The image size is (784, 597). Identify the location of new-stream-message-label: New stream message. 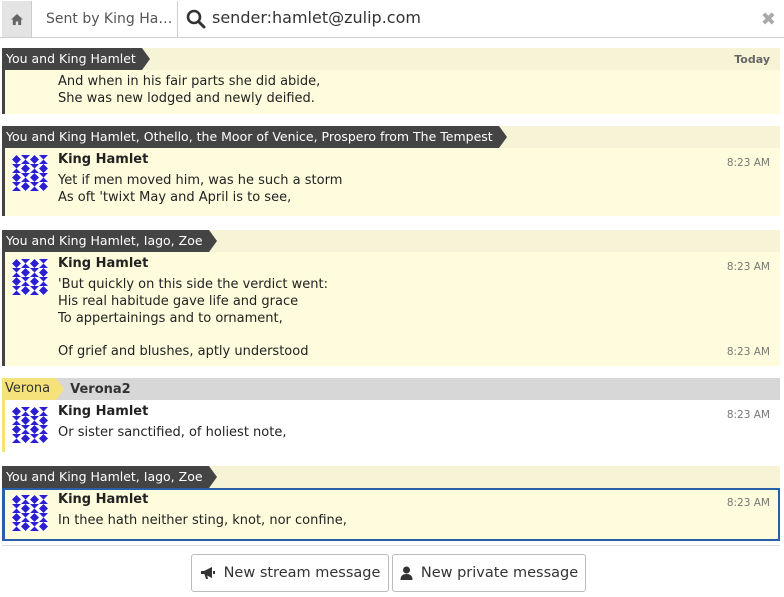
(302, 573).